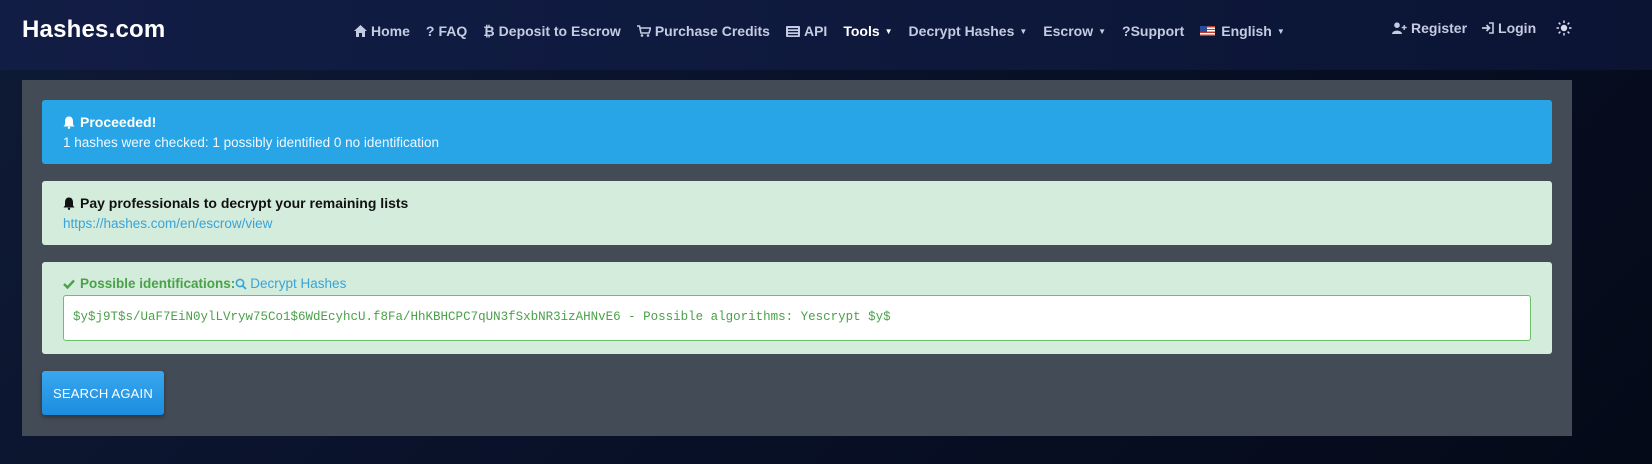 The image size is (1652, 464). I want to click on search-icon, so click(241, 284).